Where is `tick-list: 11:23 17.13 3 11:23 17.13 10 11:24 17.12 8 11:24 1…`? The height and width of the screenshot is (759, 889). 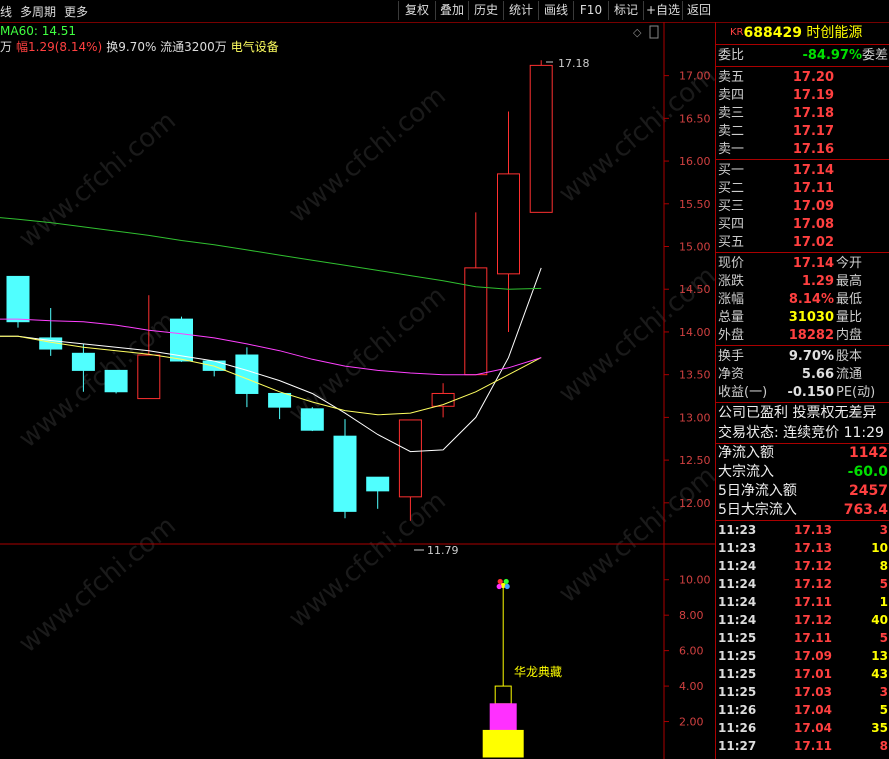 tick-list: 11:23 17.13 3 11:23 17.13 10 11:24 17.12 8 11:24 1… is located at coordinates (802, 638).